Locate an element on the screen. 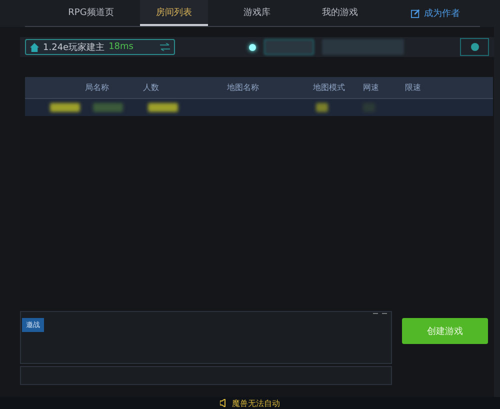 The height and width of the screenshot is (409, 500). column-header: 网速 is located at coordinates (371, 87).